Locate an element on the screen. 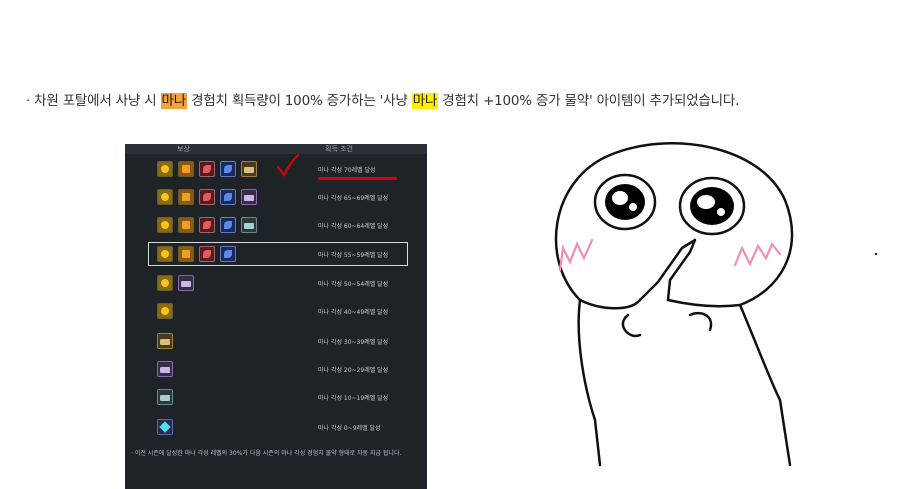 The image size is (899, 489). reward-row-6: 마나 각성 40~49레벨 달성 is located at coordinates (276, 311).